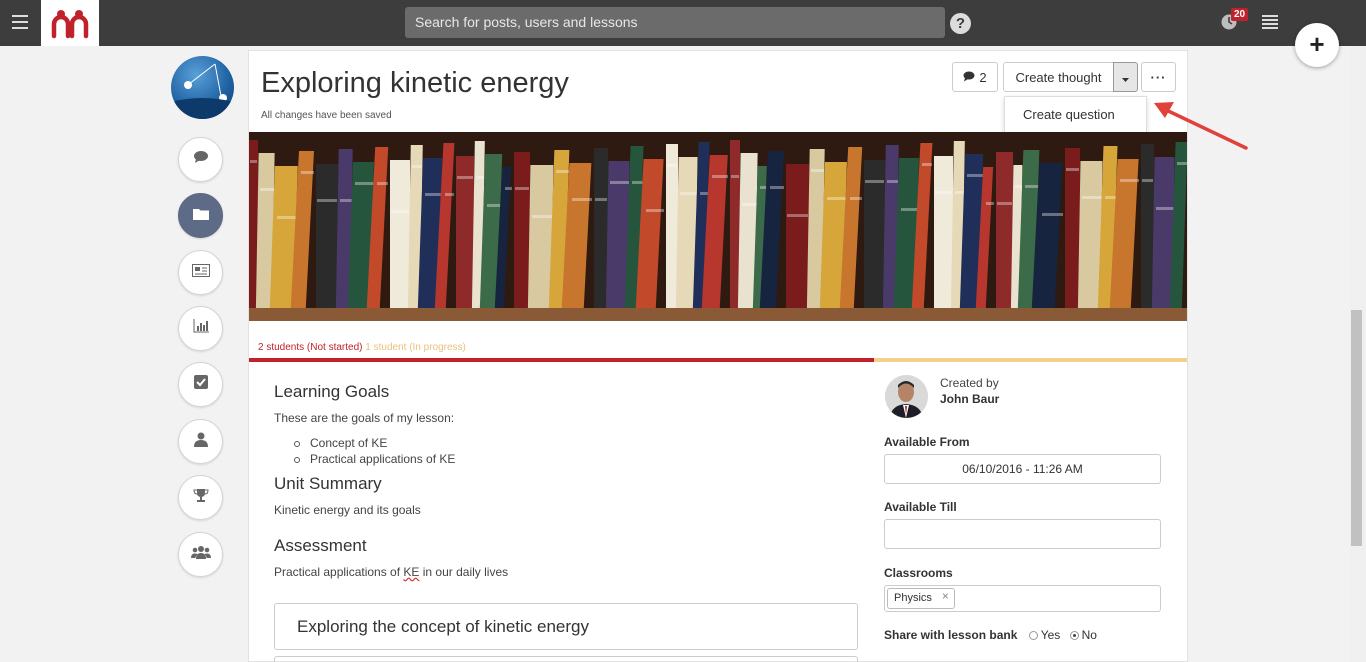 The width and height of the screenshot is (1366, 662). I want to click on share-no-label: No, so click(1089, 635).